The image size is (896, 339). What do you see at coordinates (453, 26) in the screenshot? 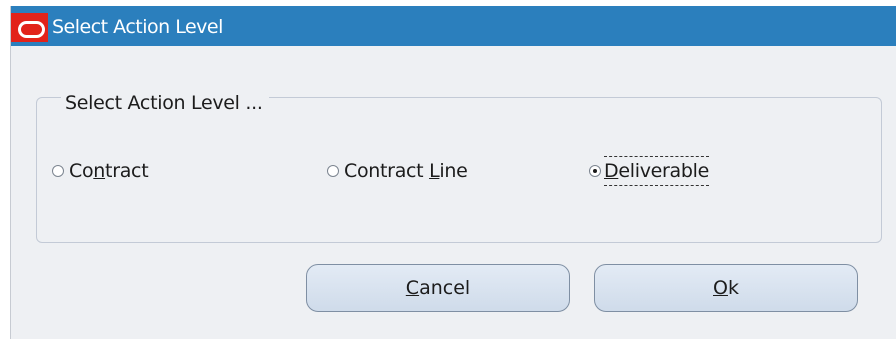
I see `dialog-titlebar: Select Action Level` at bounding box center [453, 26].